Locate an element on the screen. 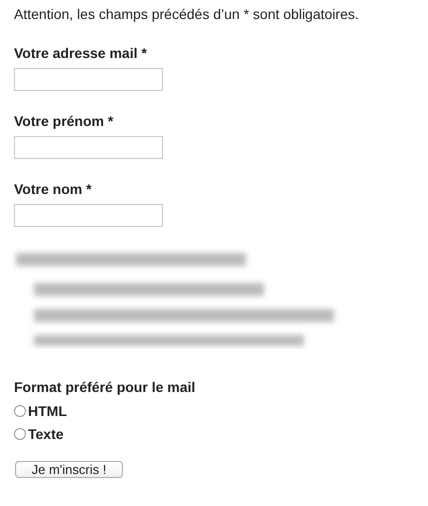 The height and width of the screenshot is (506, 428). format-title: Format préféré pour le mail is located at coordinates (105, 387).